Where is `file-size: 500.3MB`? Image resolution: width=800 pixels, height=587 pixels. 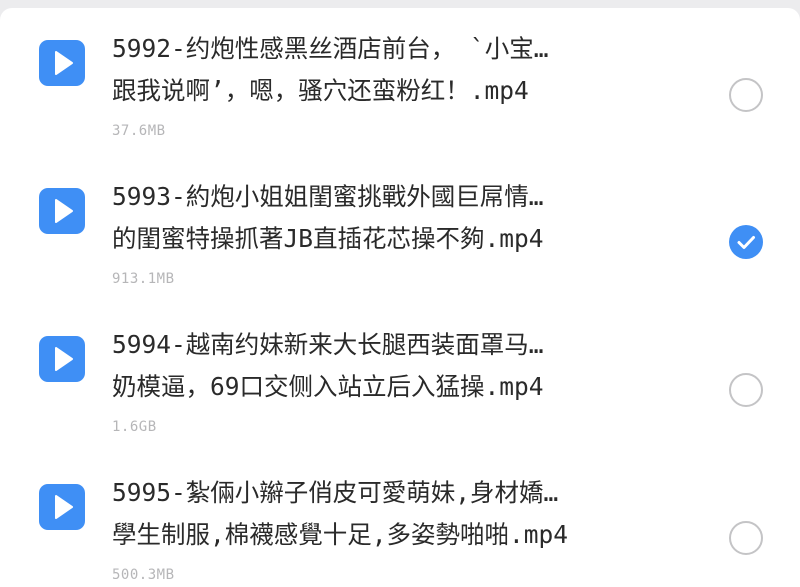 file-size: 500.3MB is located at coordinates (143, 575).